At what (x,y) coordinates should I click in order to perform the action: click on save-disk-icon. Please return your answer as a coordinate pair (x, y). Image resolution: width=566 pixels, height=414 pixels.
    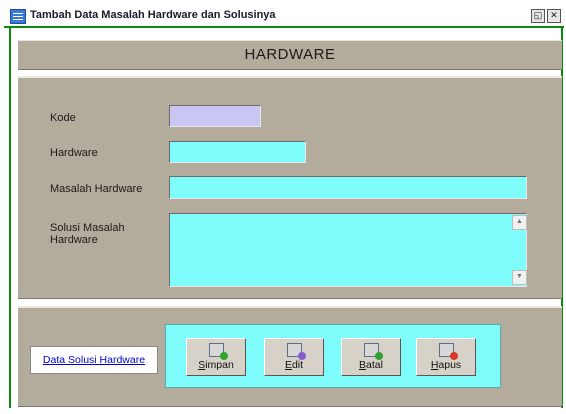
    Looking at the image, I should click on (218, 351).